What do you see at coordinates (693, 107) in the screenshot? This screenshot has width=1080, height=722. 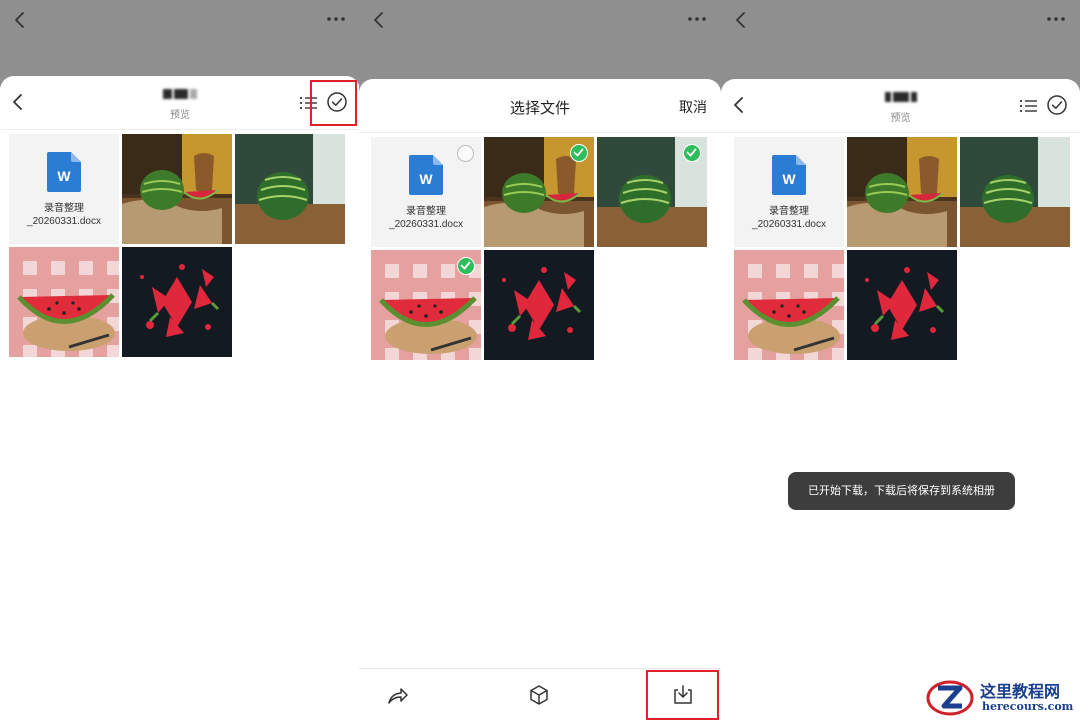 I see `cancel-button: 取消` at bounding box center [693, 107].